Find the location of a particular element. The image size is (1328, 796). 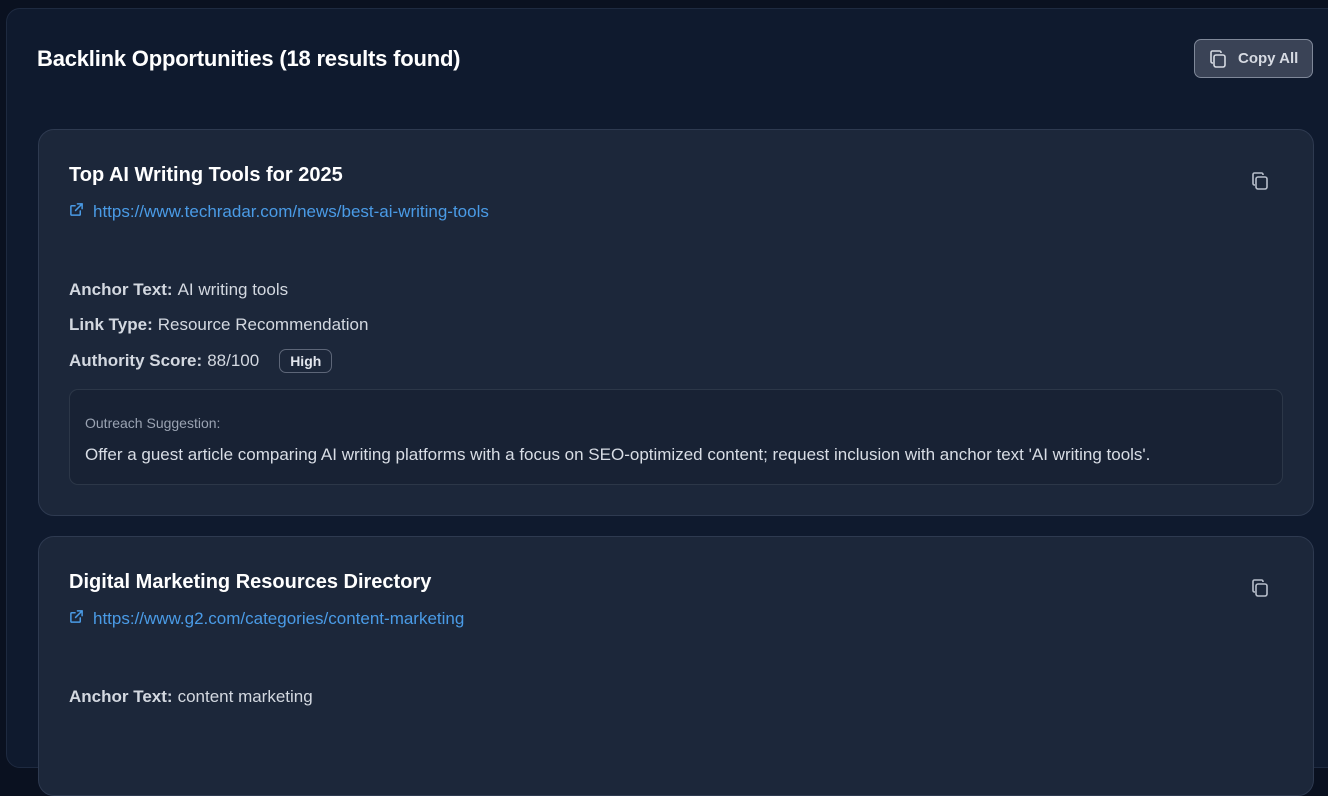

authority-score-row: Authority Score: 88/100 High is located at coordinates (201, 361).